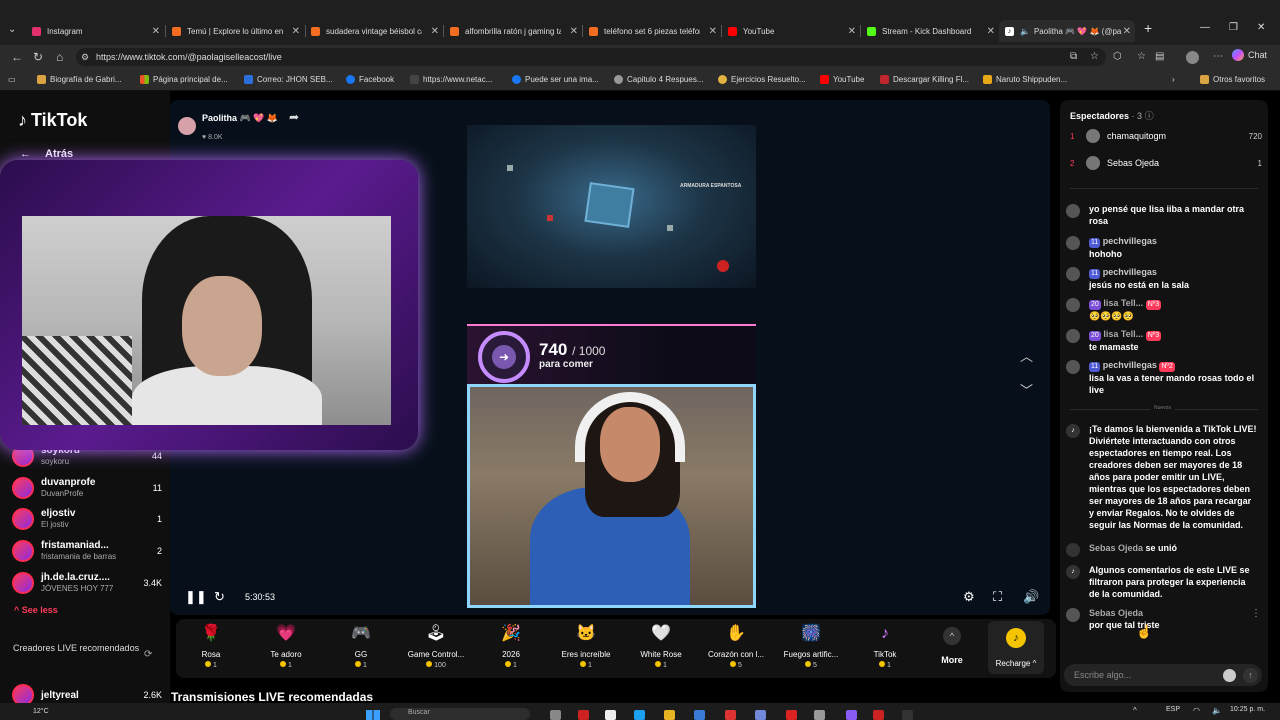 The height and width of the screenshot is (720, 1280). What do you see at coordinates (1067, 31) in the screenshot?
I see `tab-tiktok-active: ♪ 🔈 Paolitha 🎮 💖 🦊 (@pa ✕` at bounding box center [1067, 31].